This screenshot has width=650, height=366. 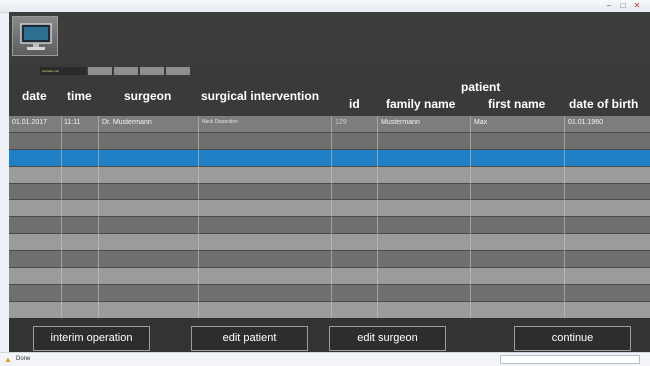 What do you see at coordinates (341, 122) in the screenshot?
I see `cell-id: 129` at bounding box center [341, 122].